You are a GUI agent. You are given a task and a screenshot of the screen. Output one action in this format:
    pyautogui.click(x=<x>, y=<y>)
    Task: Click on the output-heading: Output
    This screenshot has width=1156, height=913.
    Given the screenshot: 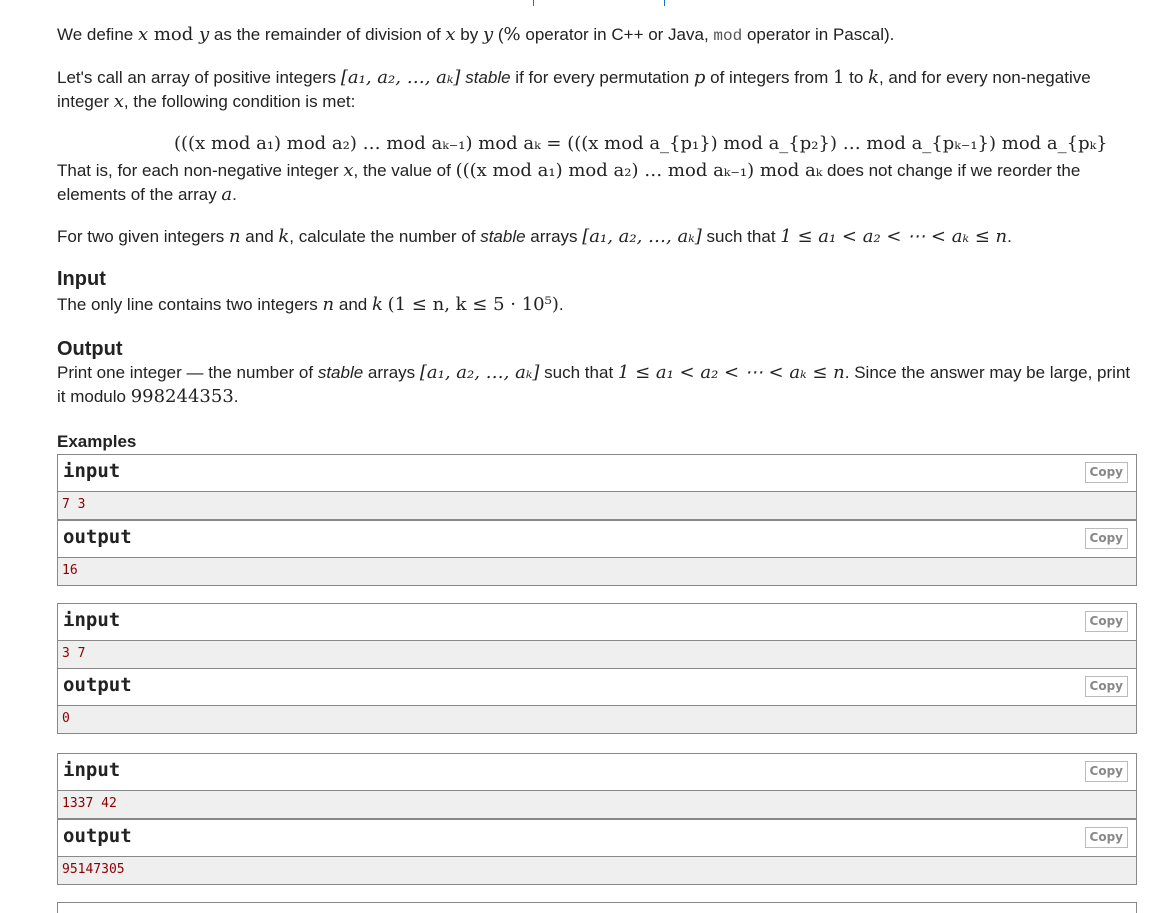 What is the action you would take?
    pyautogui.click(x=90, y=349)
    